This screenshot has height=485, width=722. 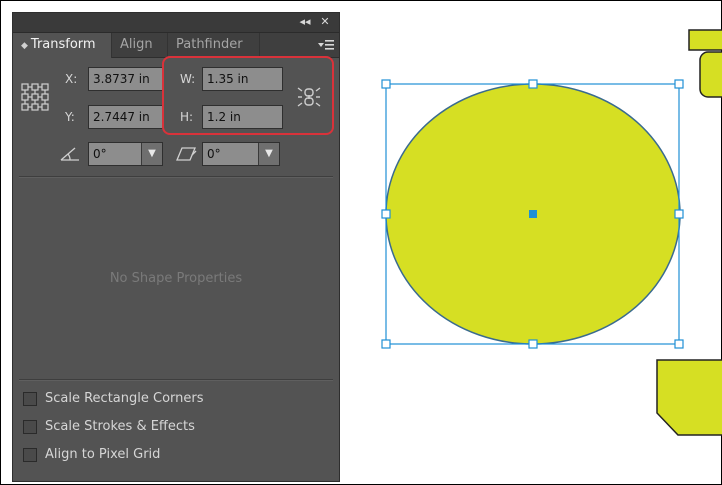 I want to click on resize-handle-top-left, so click(x=386, y=84).